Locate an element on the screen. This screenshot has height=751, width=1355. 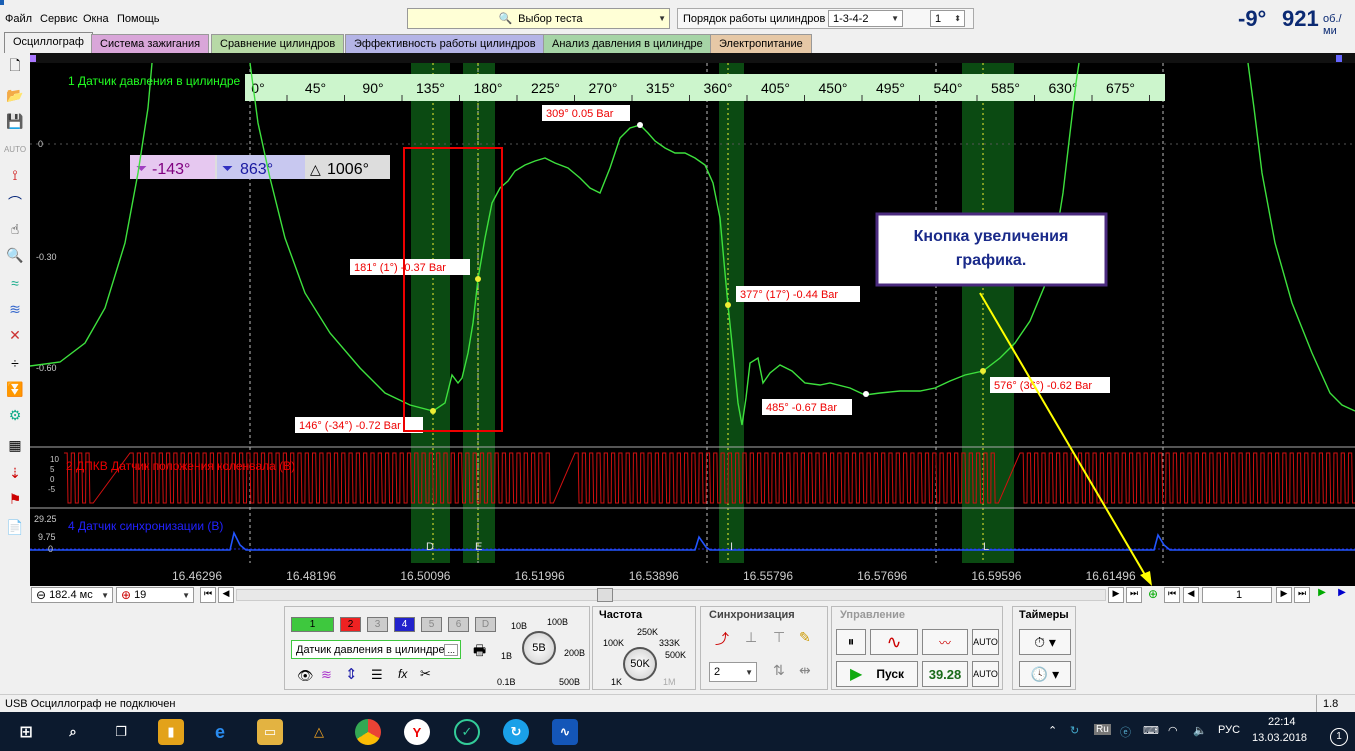
rising-edge-icon: ⤴ is located at coordinates (722, 639).